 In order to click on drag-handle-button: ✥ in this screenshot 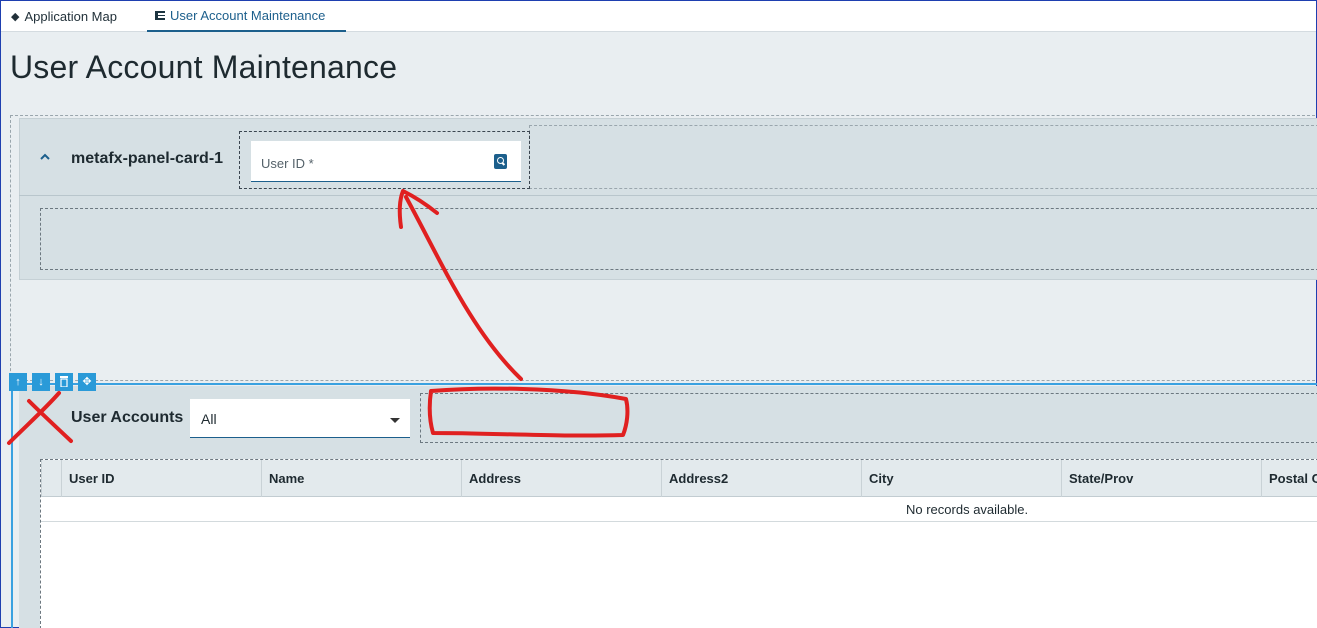, I will do `click(87, 382)`.